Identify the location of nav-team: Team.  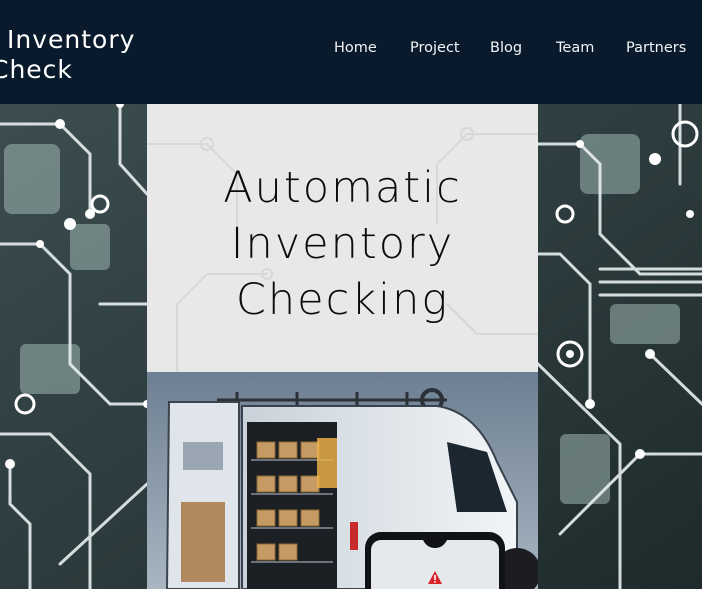
(575, 48).